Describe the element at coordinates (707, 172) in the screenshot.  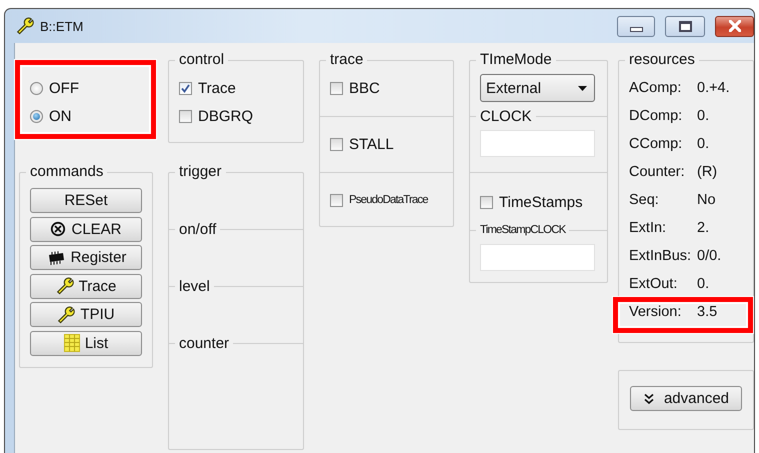
I see `resource-value: (R)` at that location.